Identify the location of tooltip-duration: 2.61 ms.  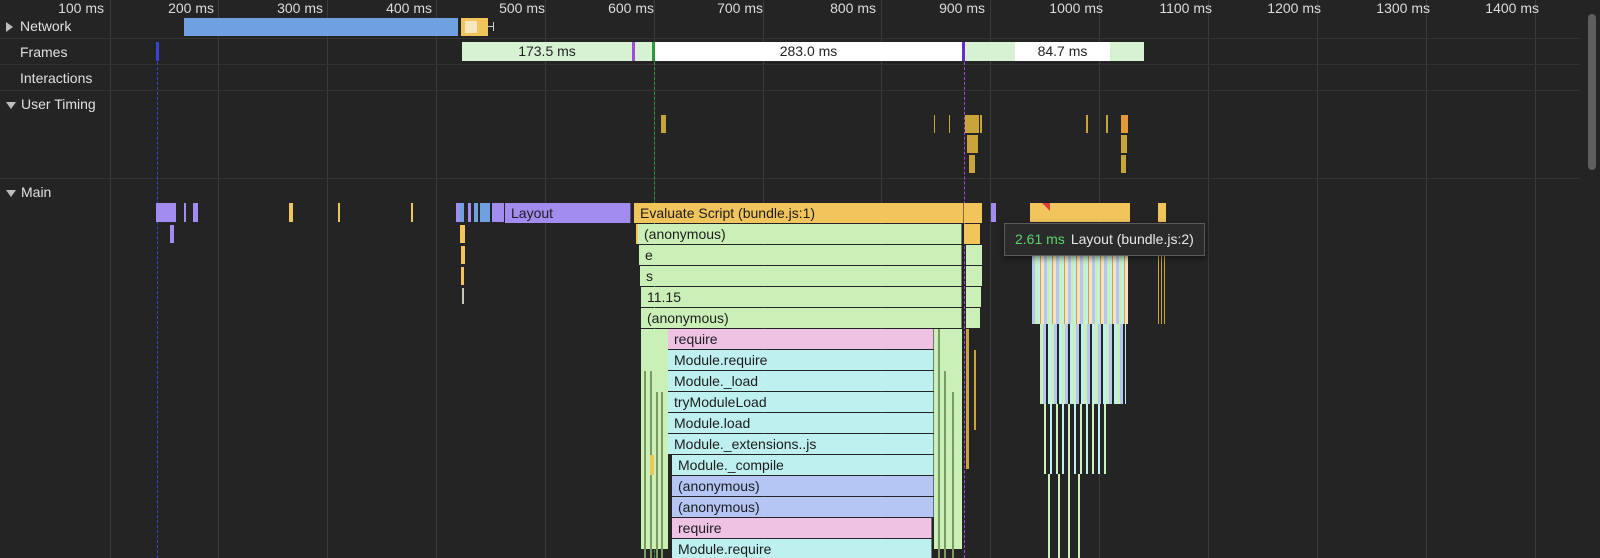
(1040, 239).